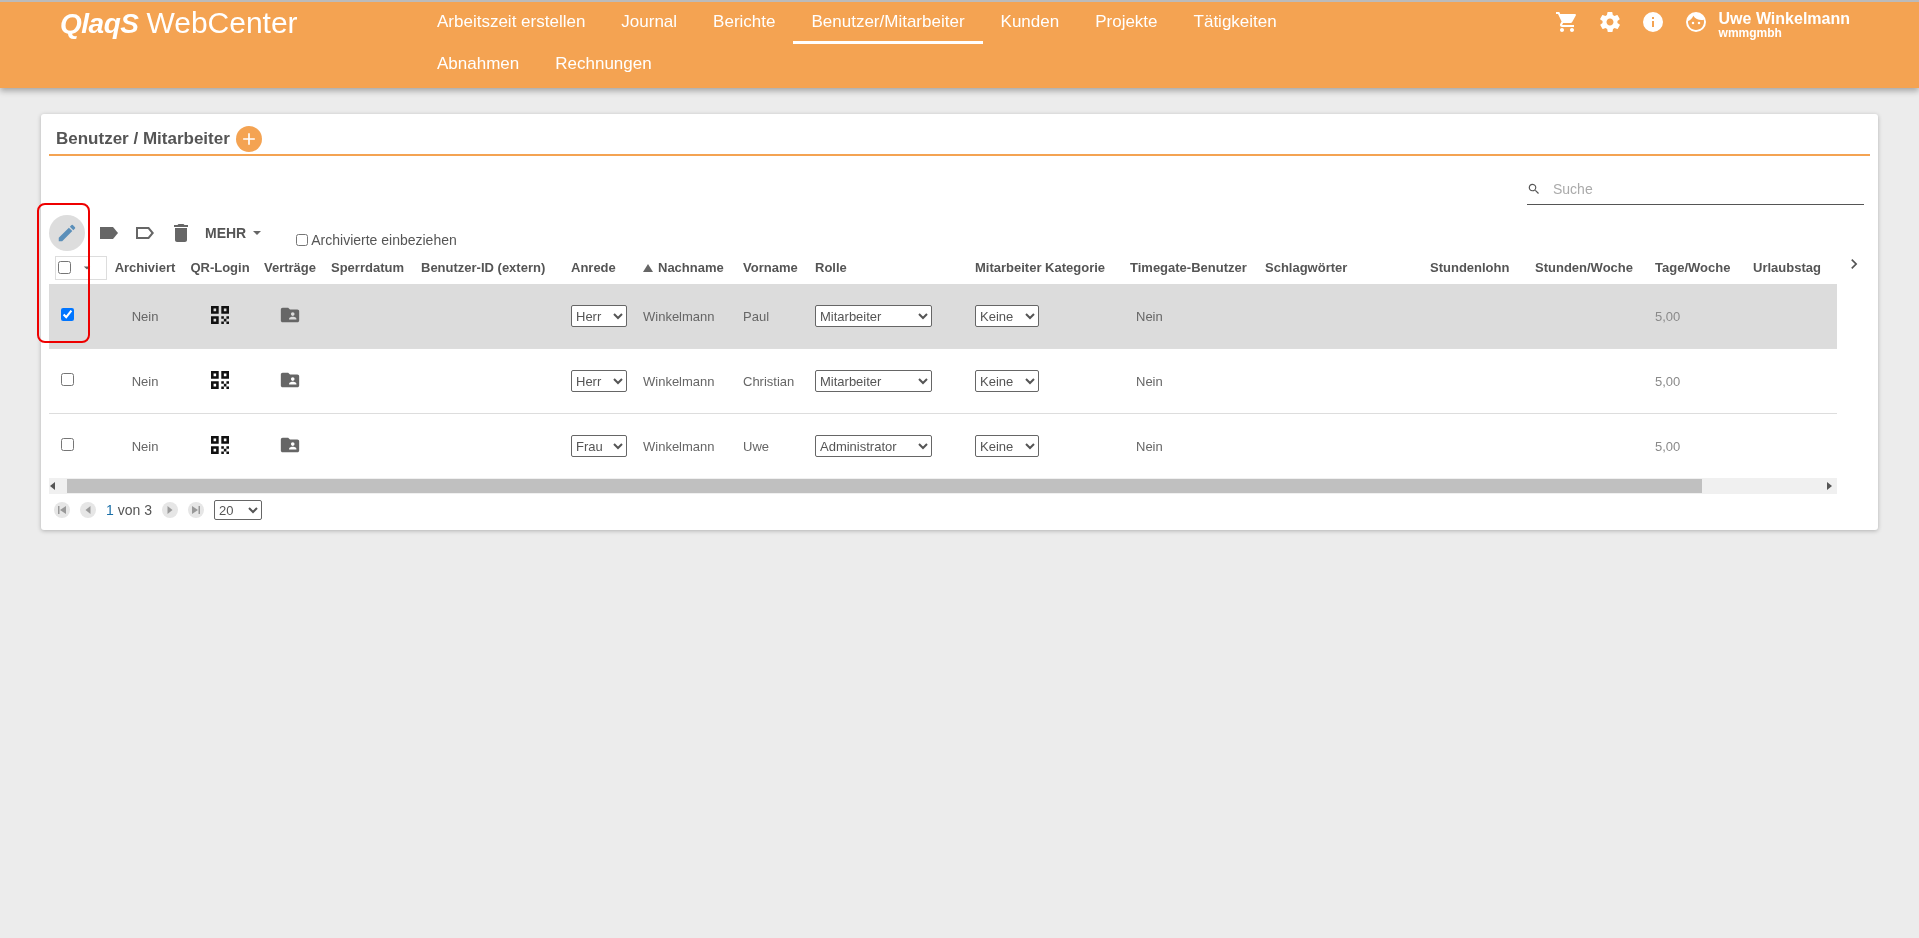  Describe the element at coordinates (1476, 267) in the screenshot. I see `column-header: Stundenlohn` at that location.